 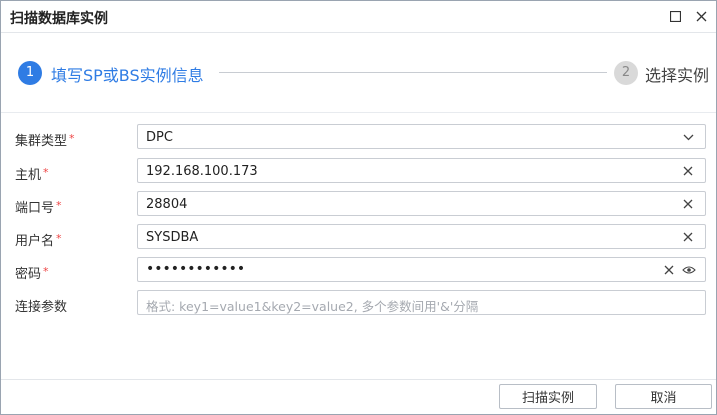 What do you see at coordinates (38, 240) in the screenshot?
I see `username-label: 用户名 *` at bounding box center [38, 240].